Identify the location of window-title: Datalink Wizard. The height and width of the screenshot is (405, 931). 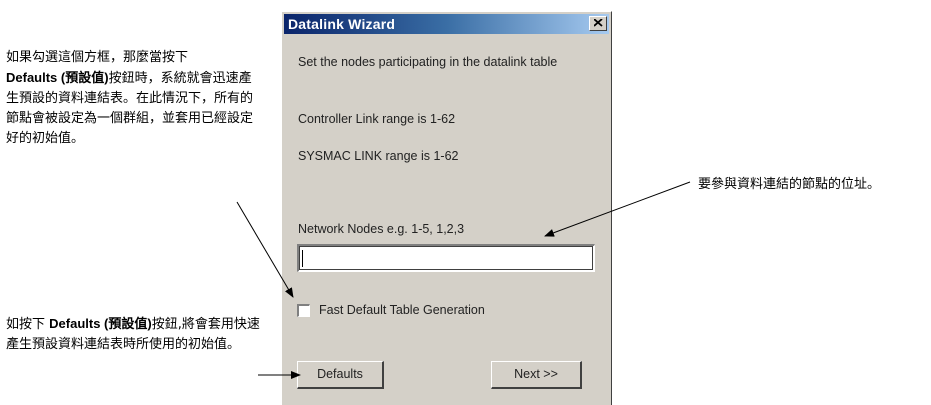
(342, 24).